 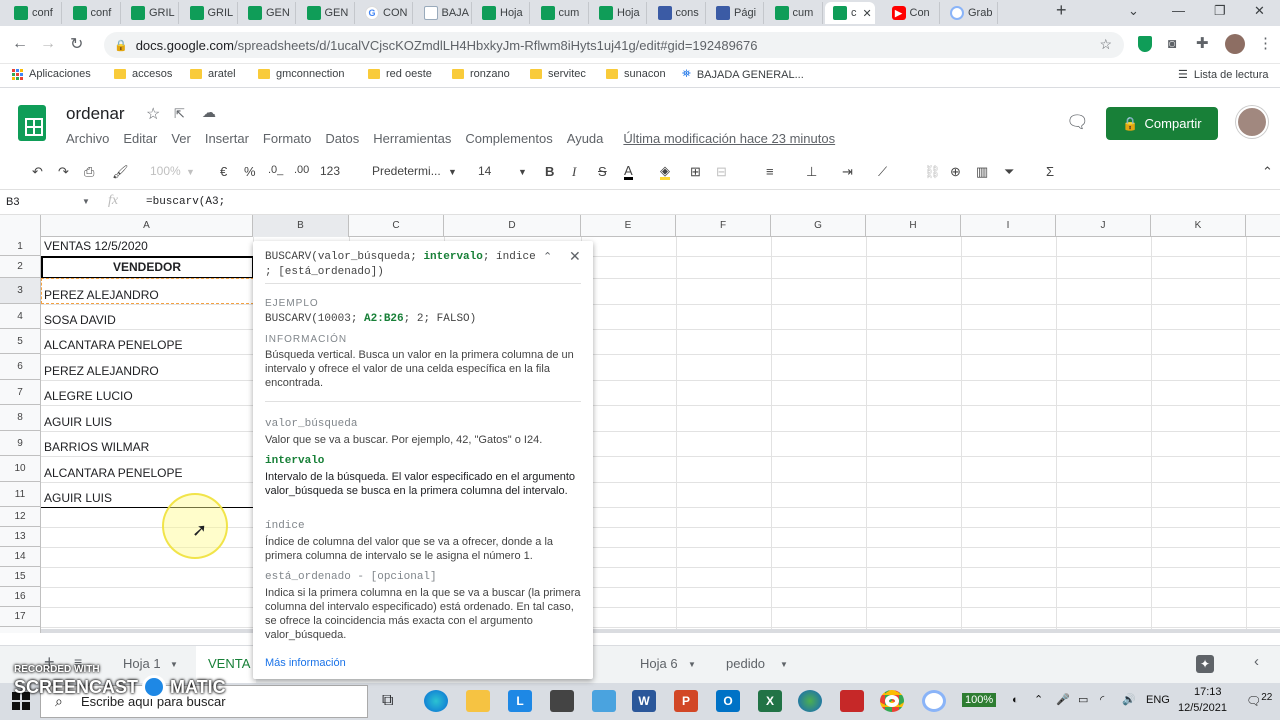 I want to click on volume-icon: 🔊, so click(x=1129, y=699).